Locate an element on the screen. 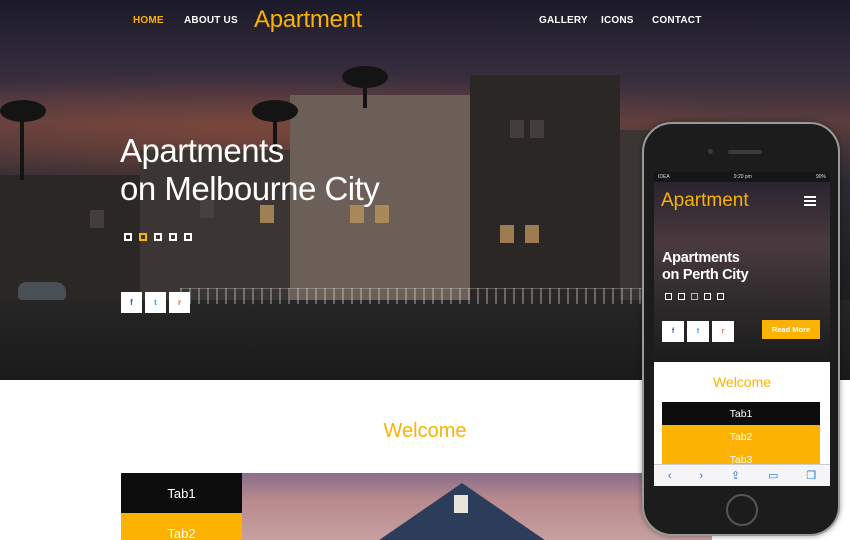 The width and height of the screenshot is (850, 540). phone-camera is located at coordinates (710, 151).